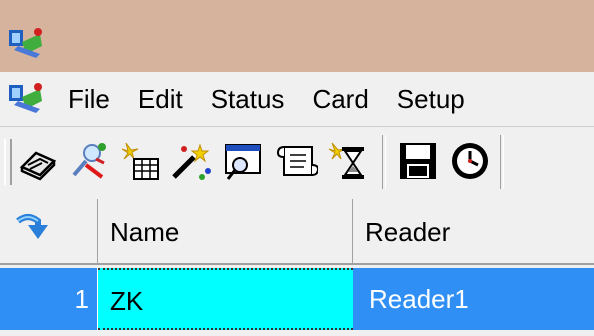  Describe the element at coordinates (49, 299) in the screenshot. I see `row-index: 1` at that location.